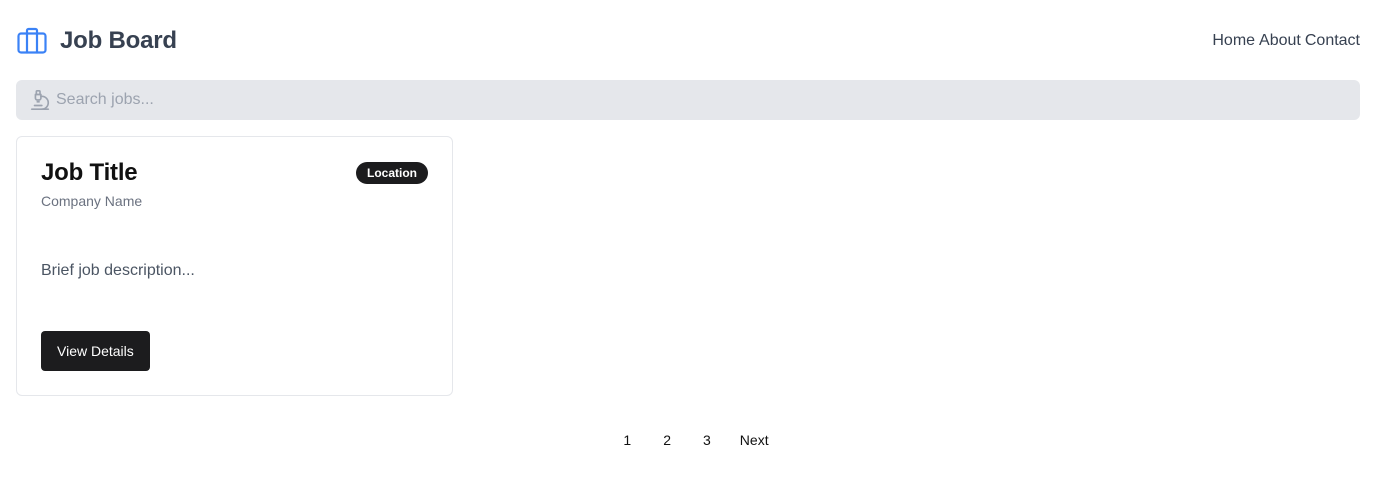 This screenshot has width=1376, height=484. What do you see at coordinates (708, 100) in the screenshot?
I see `search-input` at bounding box center [708, 100].